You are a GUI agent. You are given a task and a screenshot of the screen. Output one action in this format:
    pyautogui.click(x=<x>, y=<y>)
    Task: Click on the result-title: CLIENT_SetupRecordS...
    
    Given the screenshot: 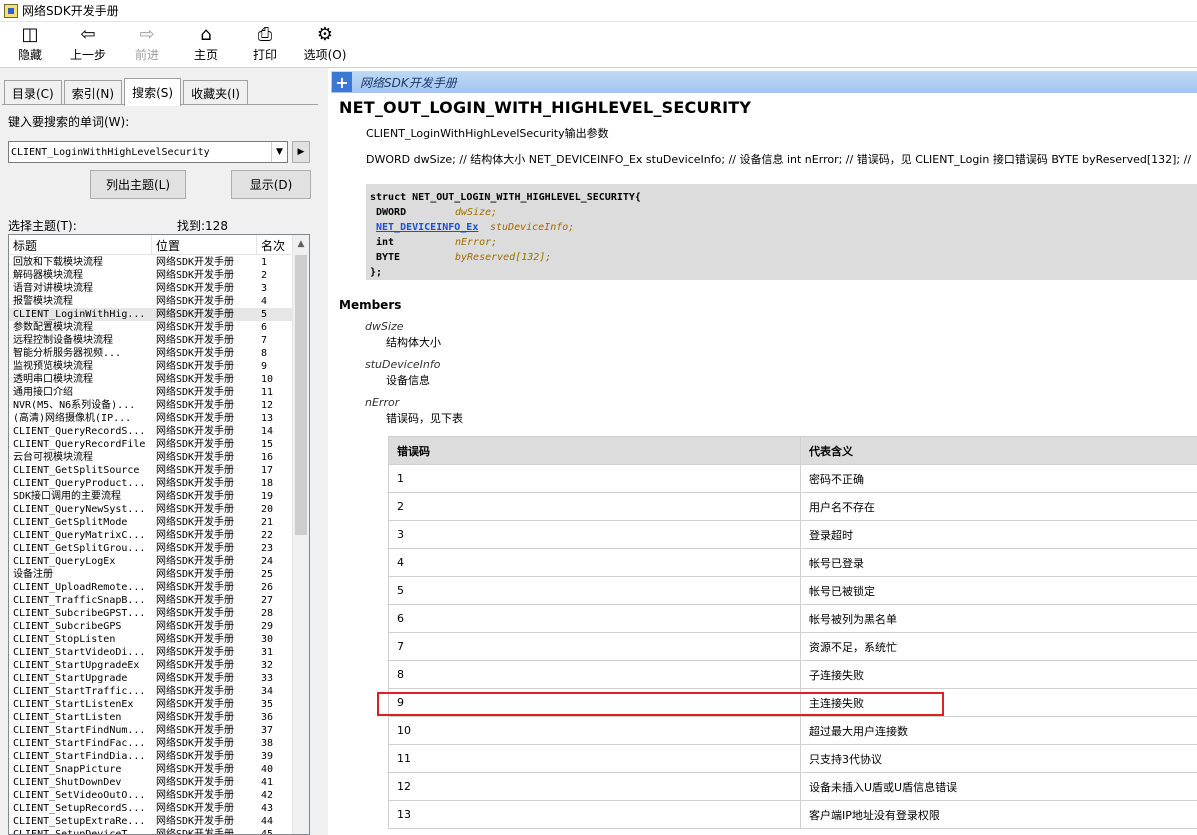 What is the action you would take?
    pyautogui.click(x=79, y=808)
    